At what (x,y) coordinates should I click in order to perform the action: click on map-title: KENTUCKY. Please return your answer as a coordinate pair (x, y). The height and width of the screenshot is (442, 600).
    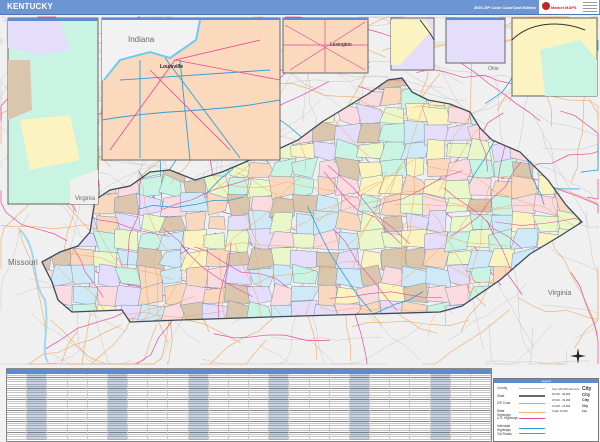
    Looking at the image, I should click on (30, 6).